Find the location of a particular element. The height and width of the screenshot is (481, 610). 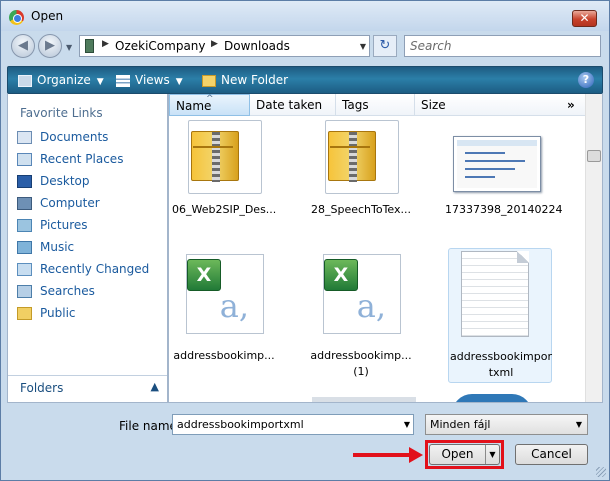

file-item: 17337398_20140224 is located at coordinates (504, 185).